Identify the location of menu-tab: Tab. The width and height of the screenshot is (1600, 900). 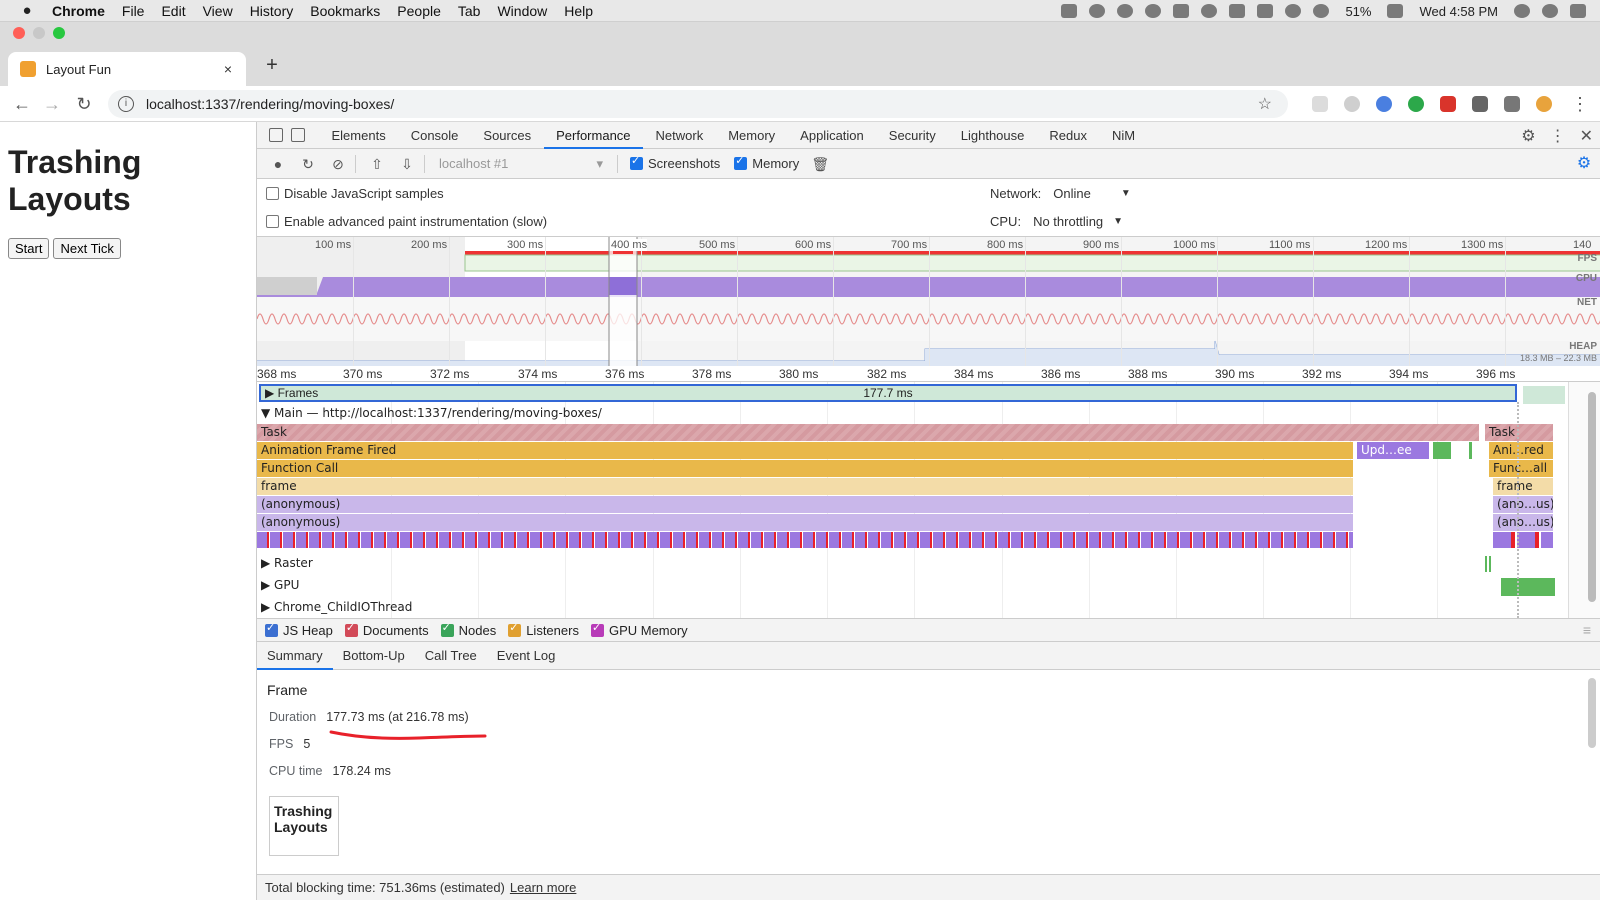
(469, 11).